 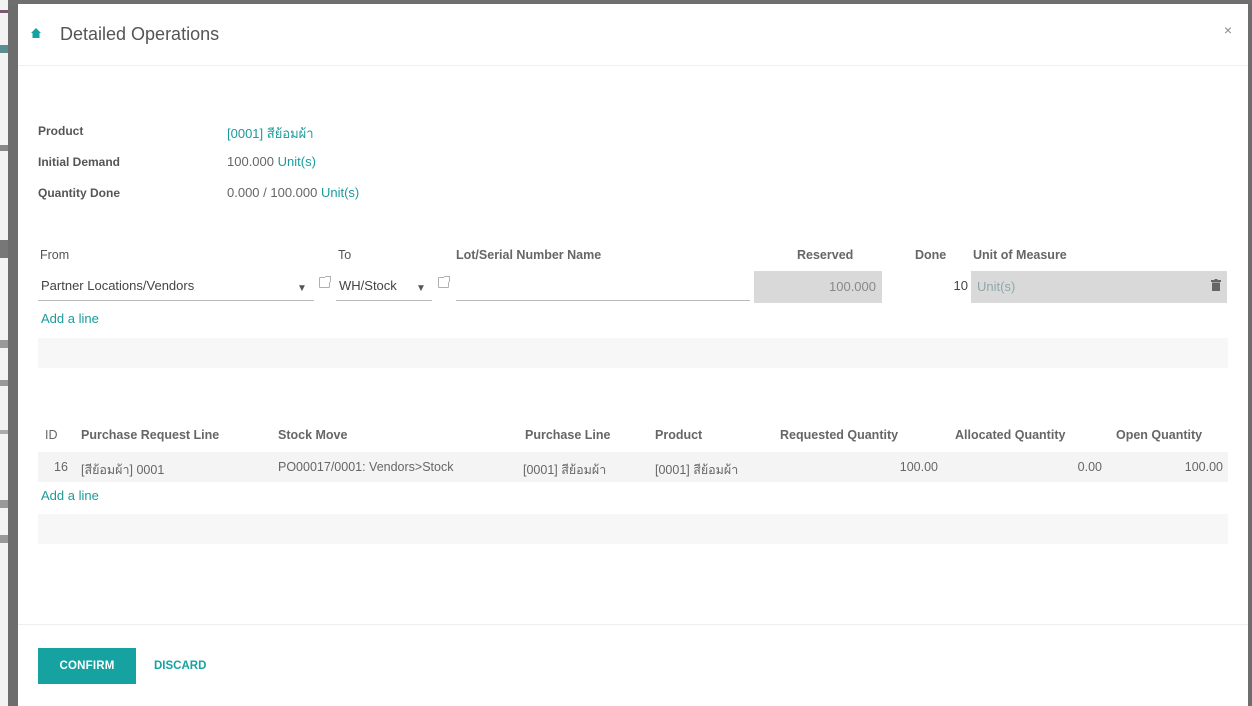 What do you see at coordinates (302, 288) in the screenshot?
I see `from-chevron-down-icon: ▼` at bounding box center [302, 288].